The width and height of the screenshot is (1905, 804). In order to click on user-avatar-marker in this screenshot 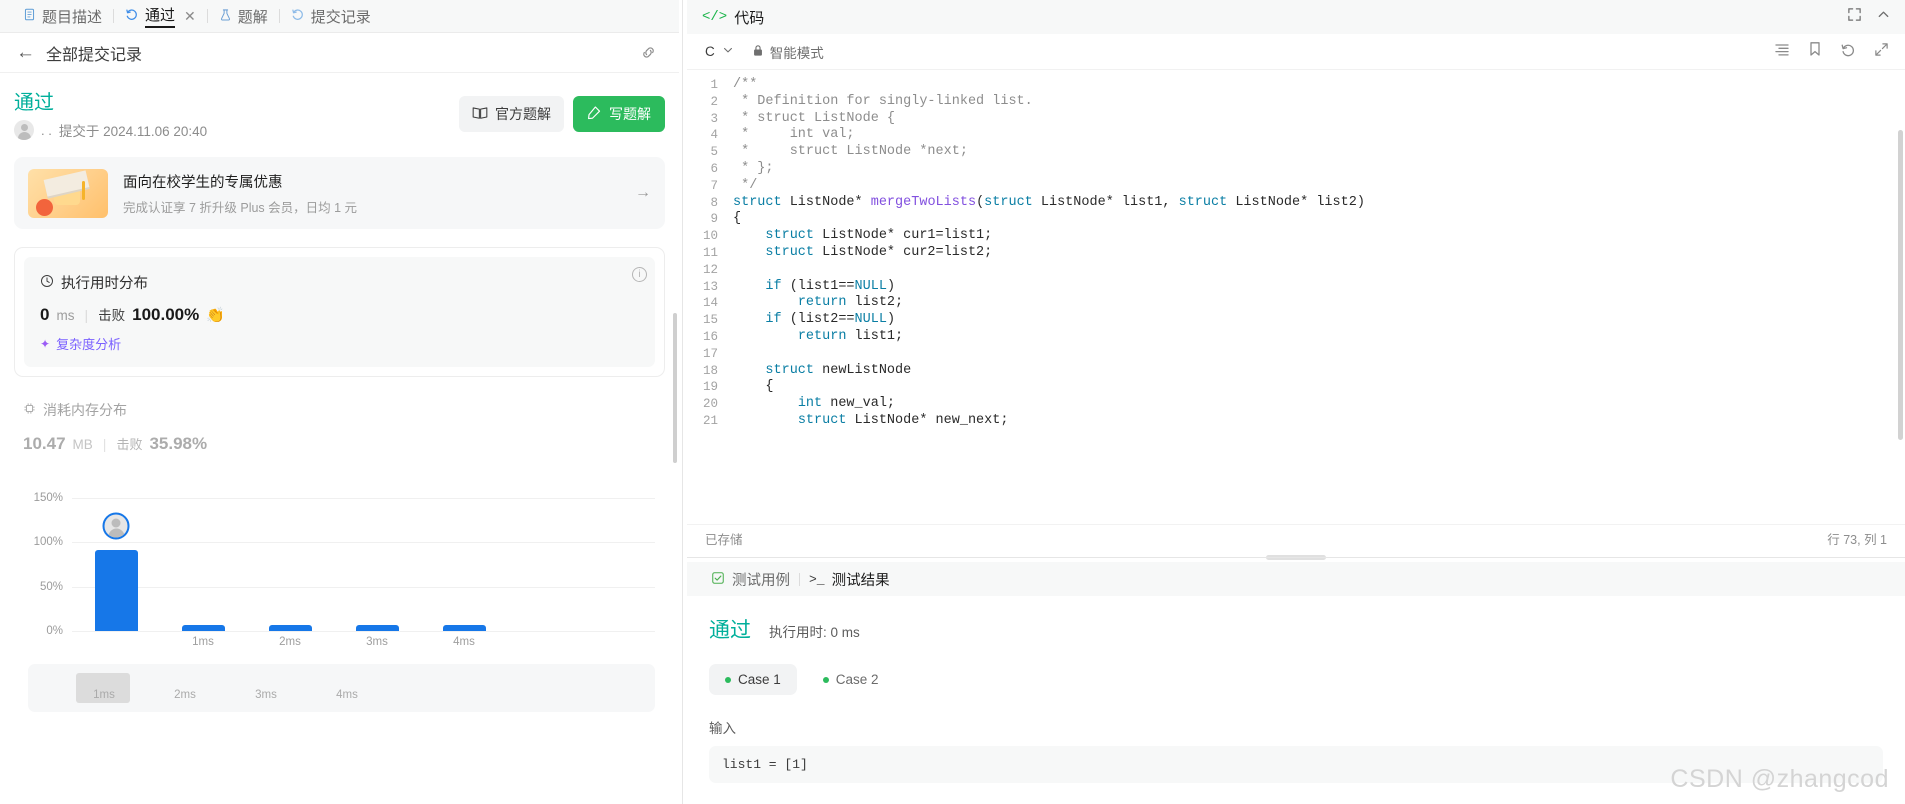, I will do `click(116, 526)`.